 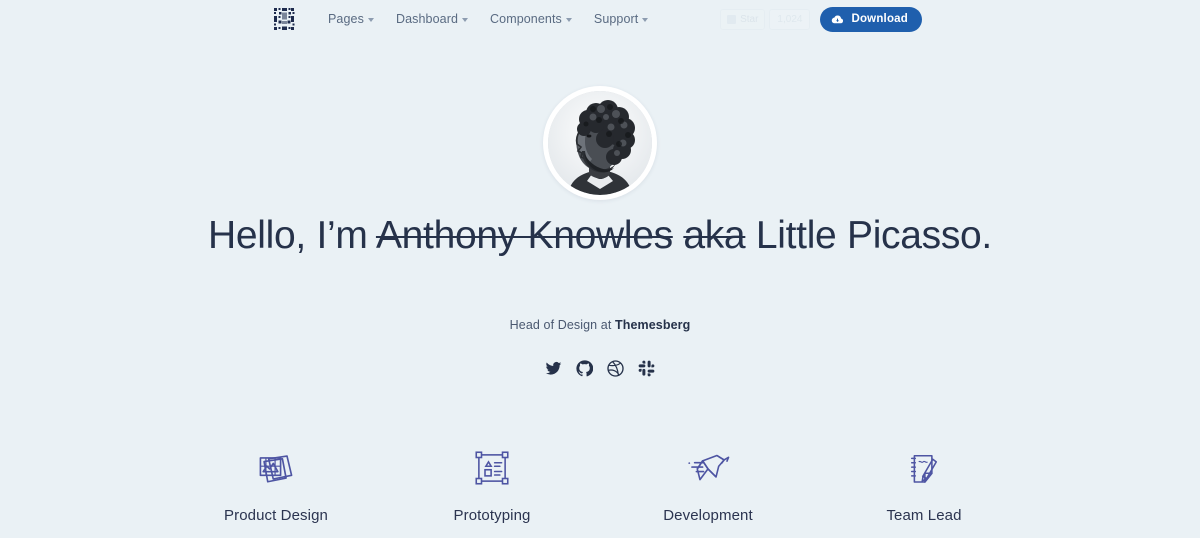 I want to click on nav-item-dashboard: Dashboard, so click(x=432, y=19).